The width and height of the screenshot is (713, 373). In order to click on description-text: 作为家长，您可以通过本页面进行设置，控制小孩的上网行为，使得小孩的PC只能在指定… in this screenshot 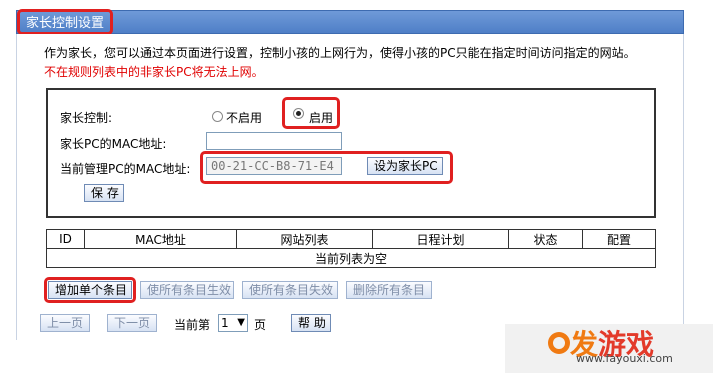, I will do `click(340, 53)`.